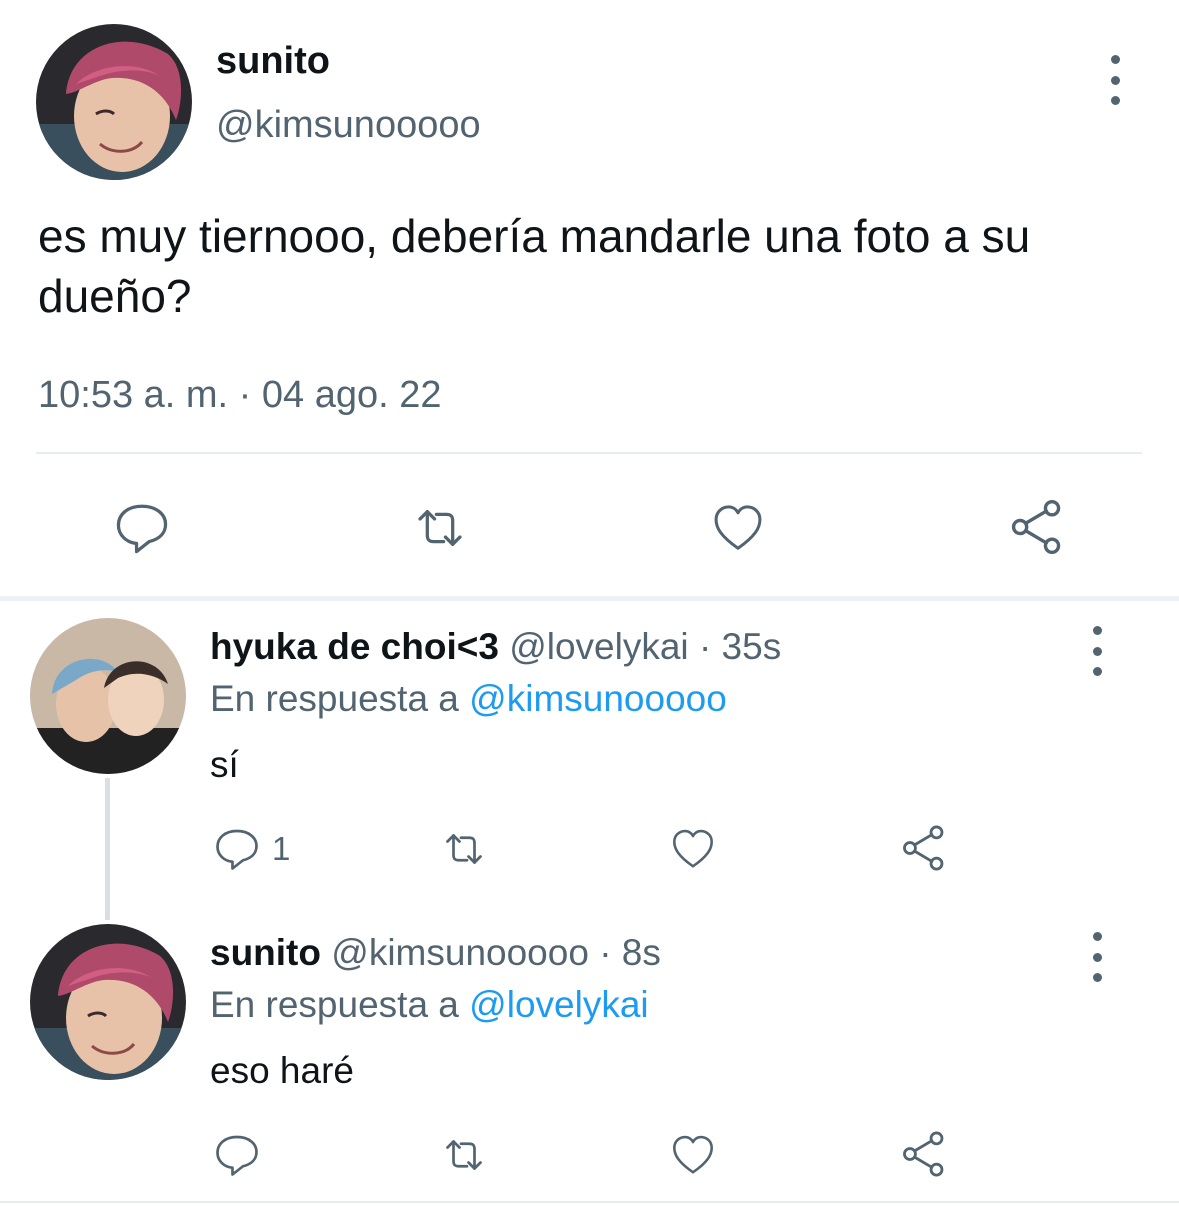 The height and width of the screenshot is (1206, 1179). I want to click on reply-time: · 35s, so click(740, 646).